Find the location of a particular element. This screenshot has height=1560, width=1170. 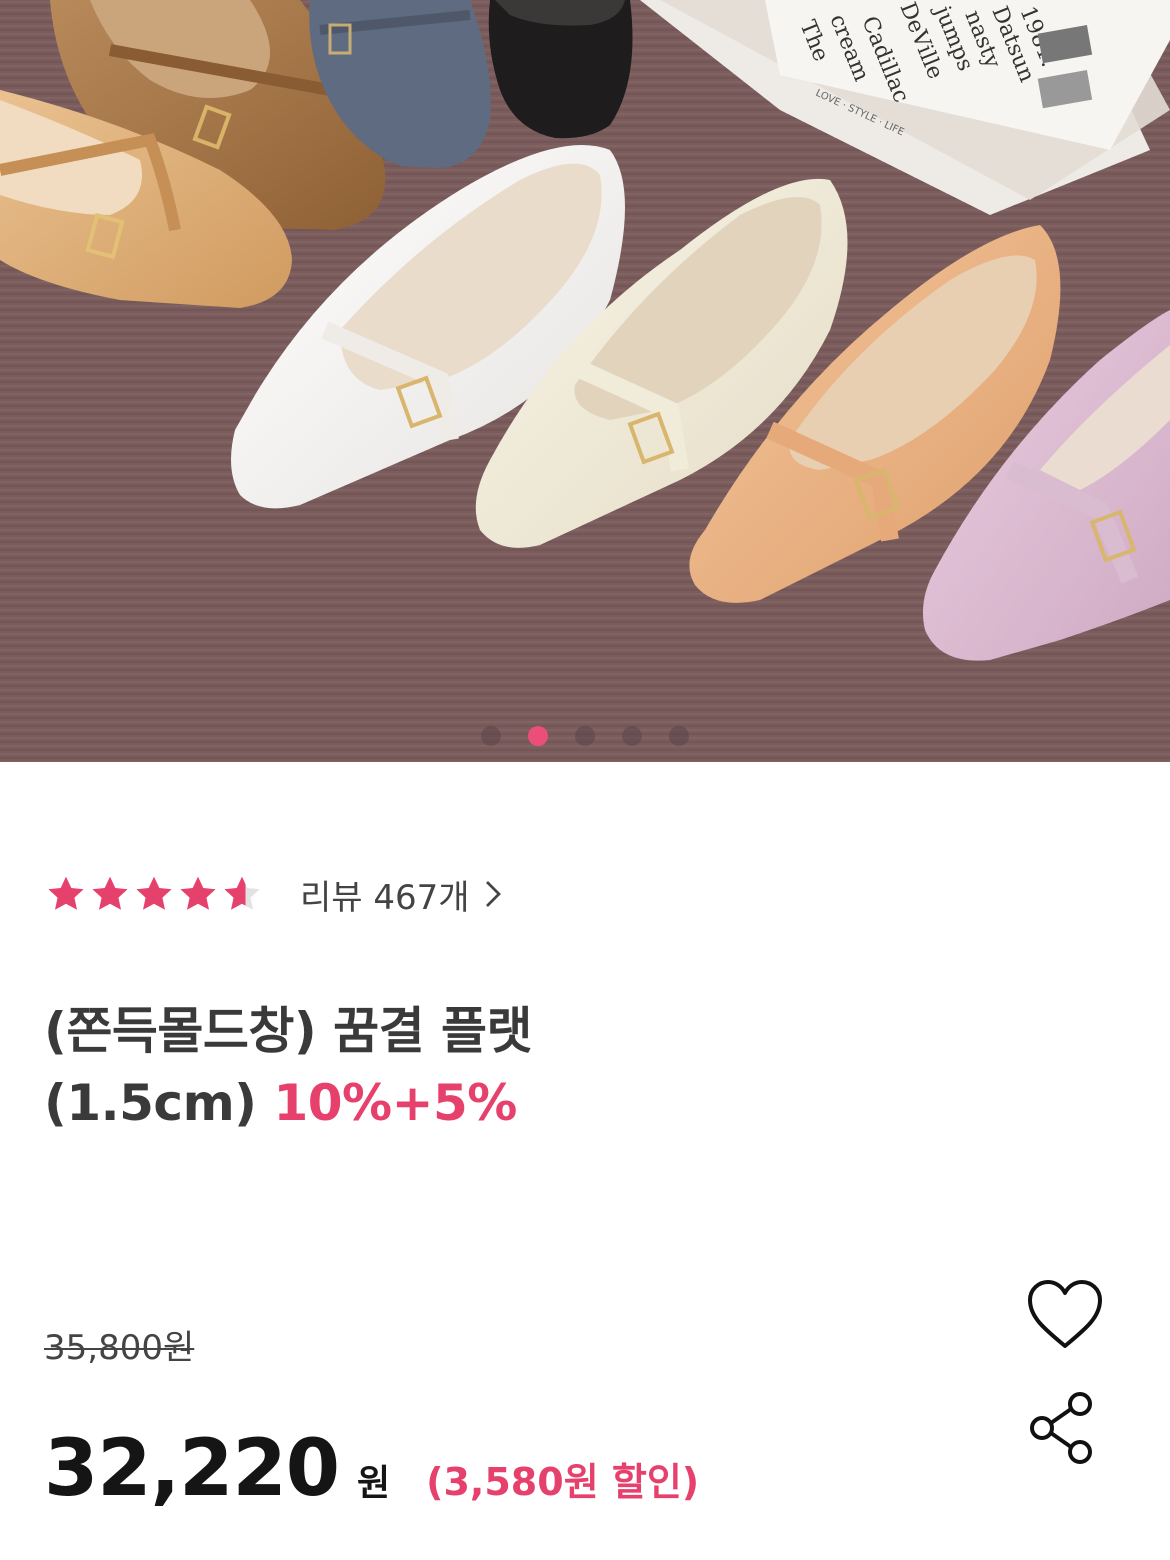

rating-row: 리뷰 467개 is located at coordinates (273, 894).